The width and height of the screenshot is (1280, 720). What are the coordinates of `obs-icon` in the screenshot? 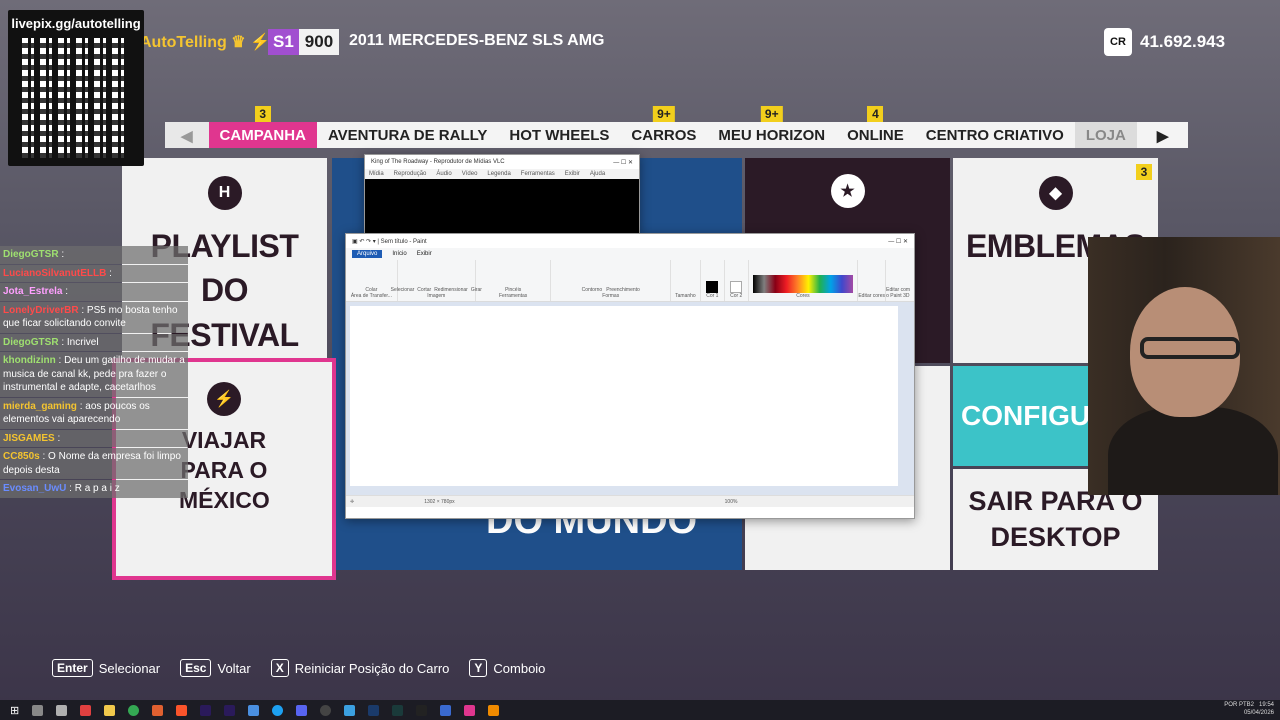 It's located at (326, 710).